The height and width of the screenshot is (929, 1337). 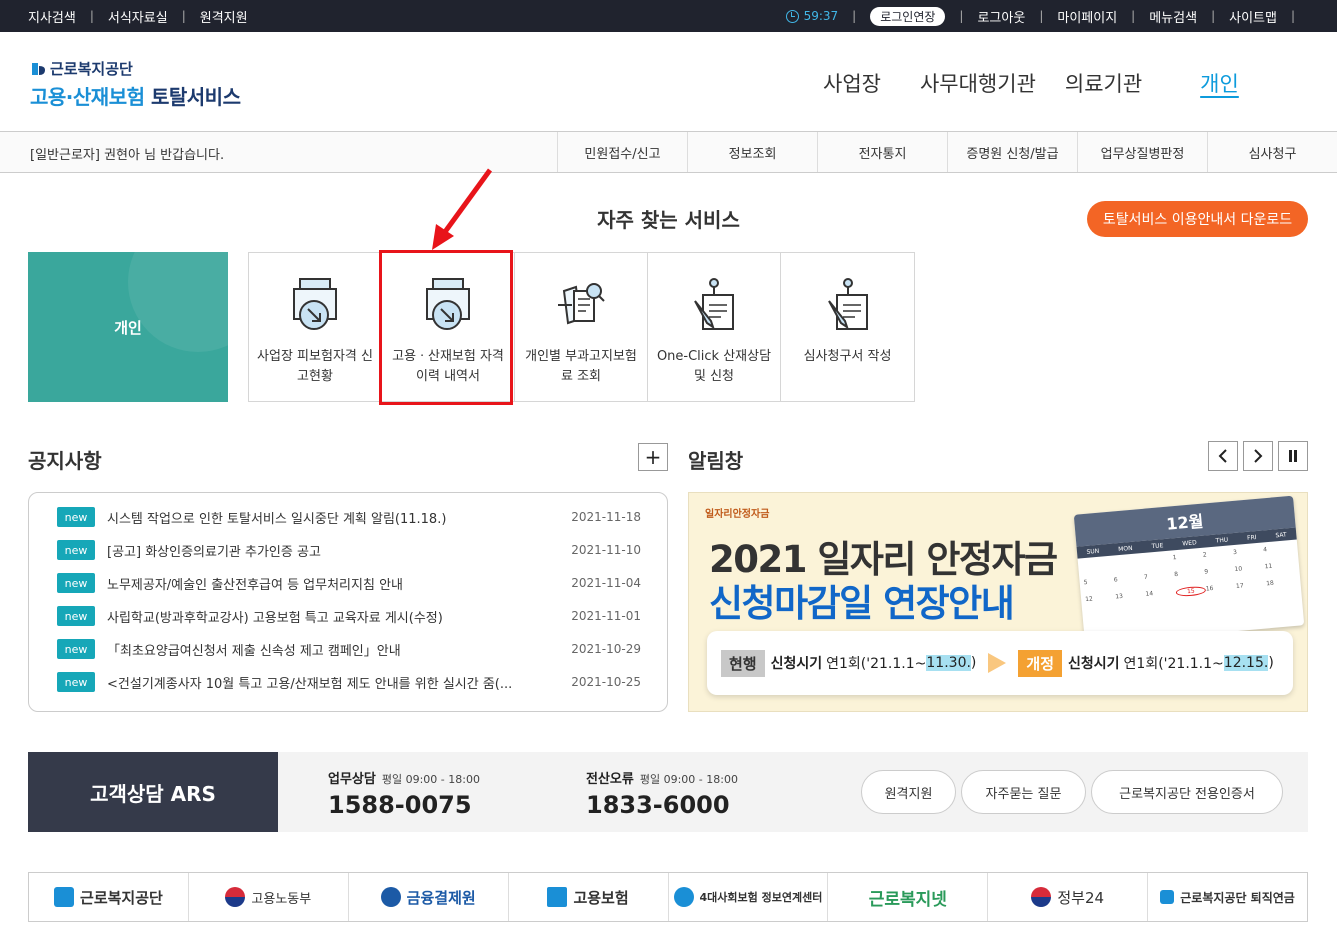 I want to click on globe-icon, so click(x=390, y=897).